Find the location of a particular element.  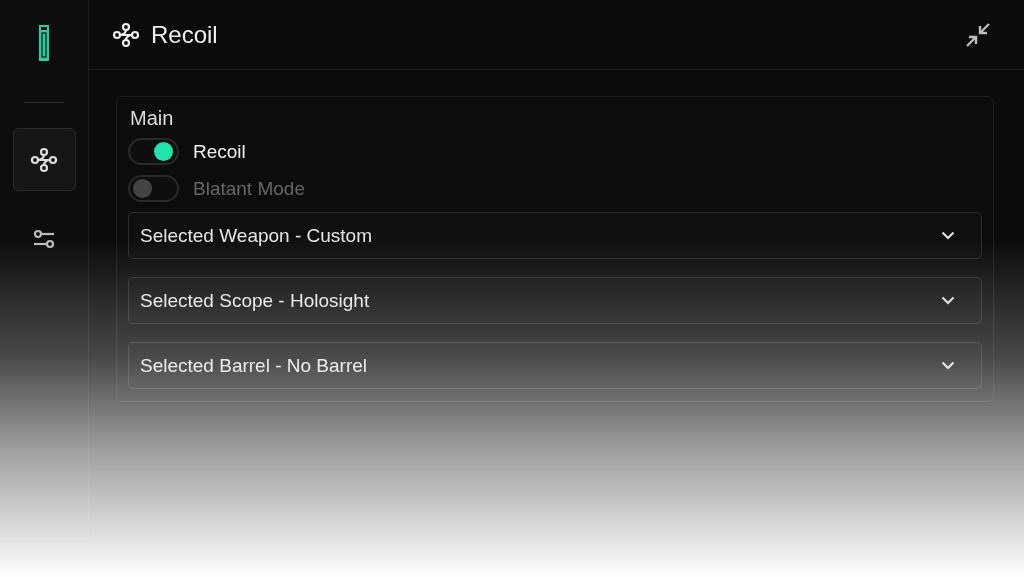

collapse-button is located at coordinates (978, 34).